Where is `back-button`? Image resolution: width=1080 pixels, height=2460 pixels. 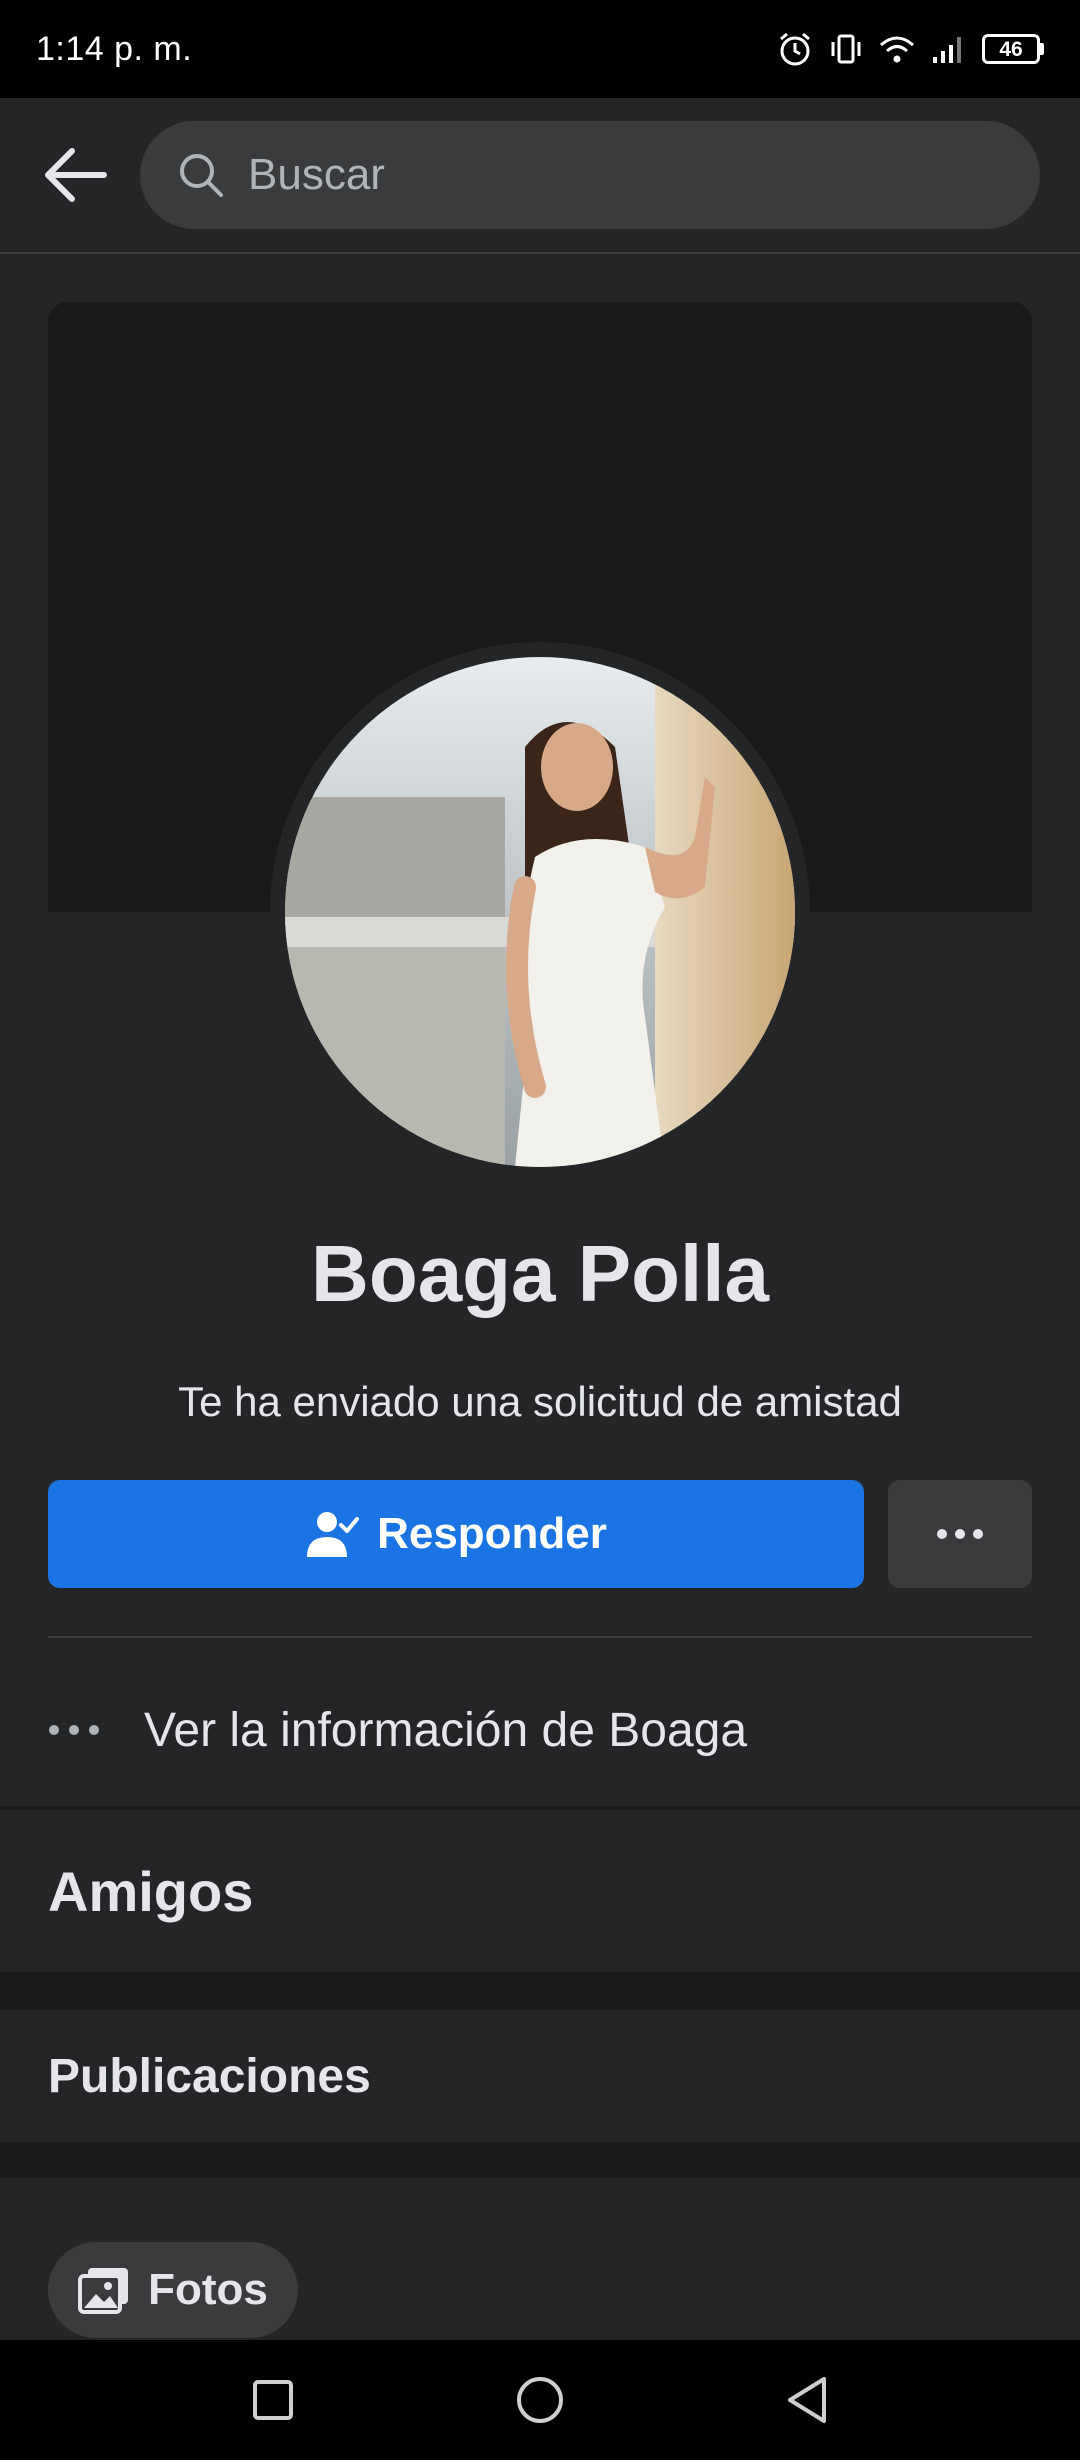
back-button is located at coordinates (75, 175).